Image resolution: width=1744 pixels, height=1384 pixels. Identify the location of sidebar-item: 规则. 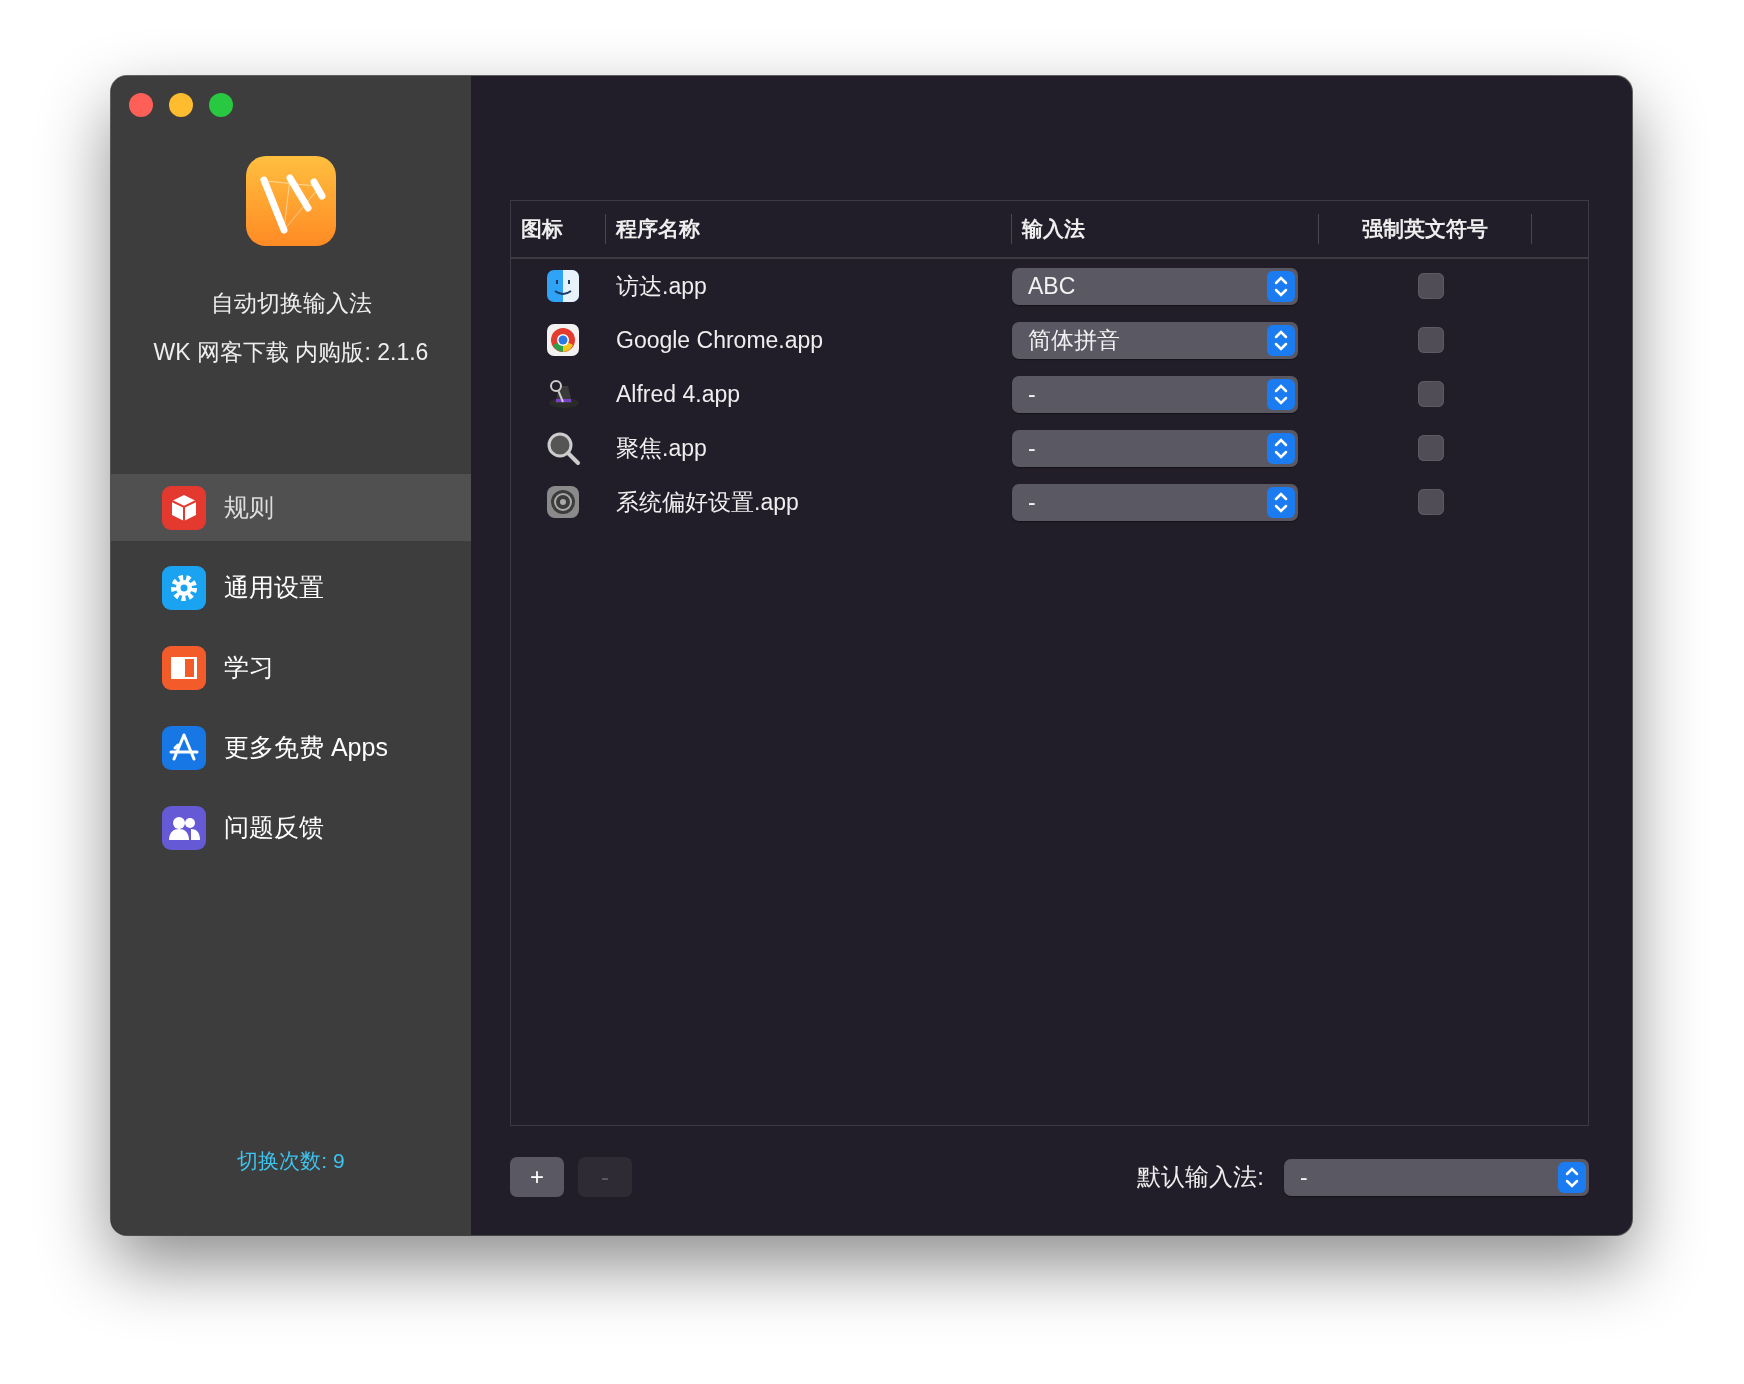
(291, 507).